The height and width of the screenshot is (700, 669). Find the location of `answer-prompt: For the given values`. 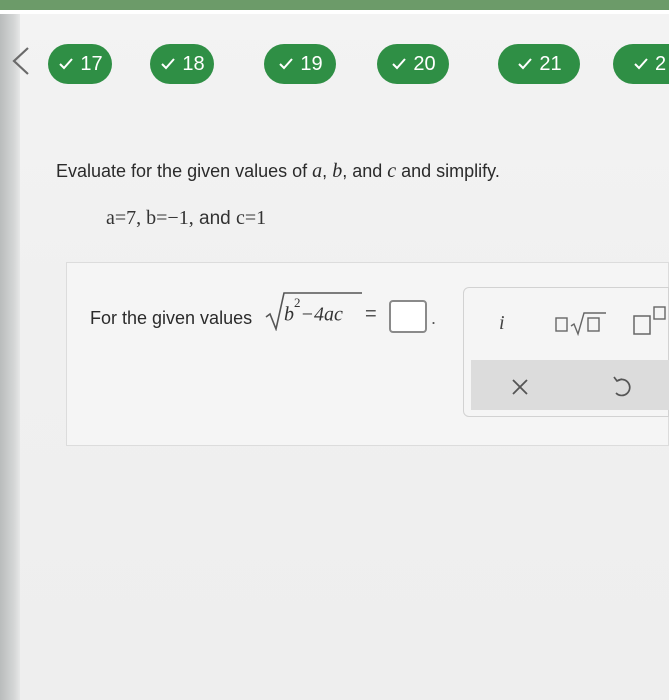

answer-prompt: For the given values is located at coordinates (171, 318).